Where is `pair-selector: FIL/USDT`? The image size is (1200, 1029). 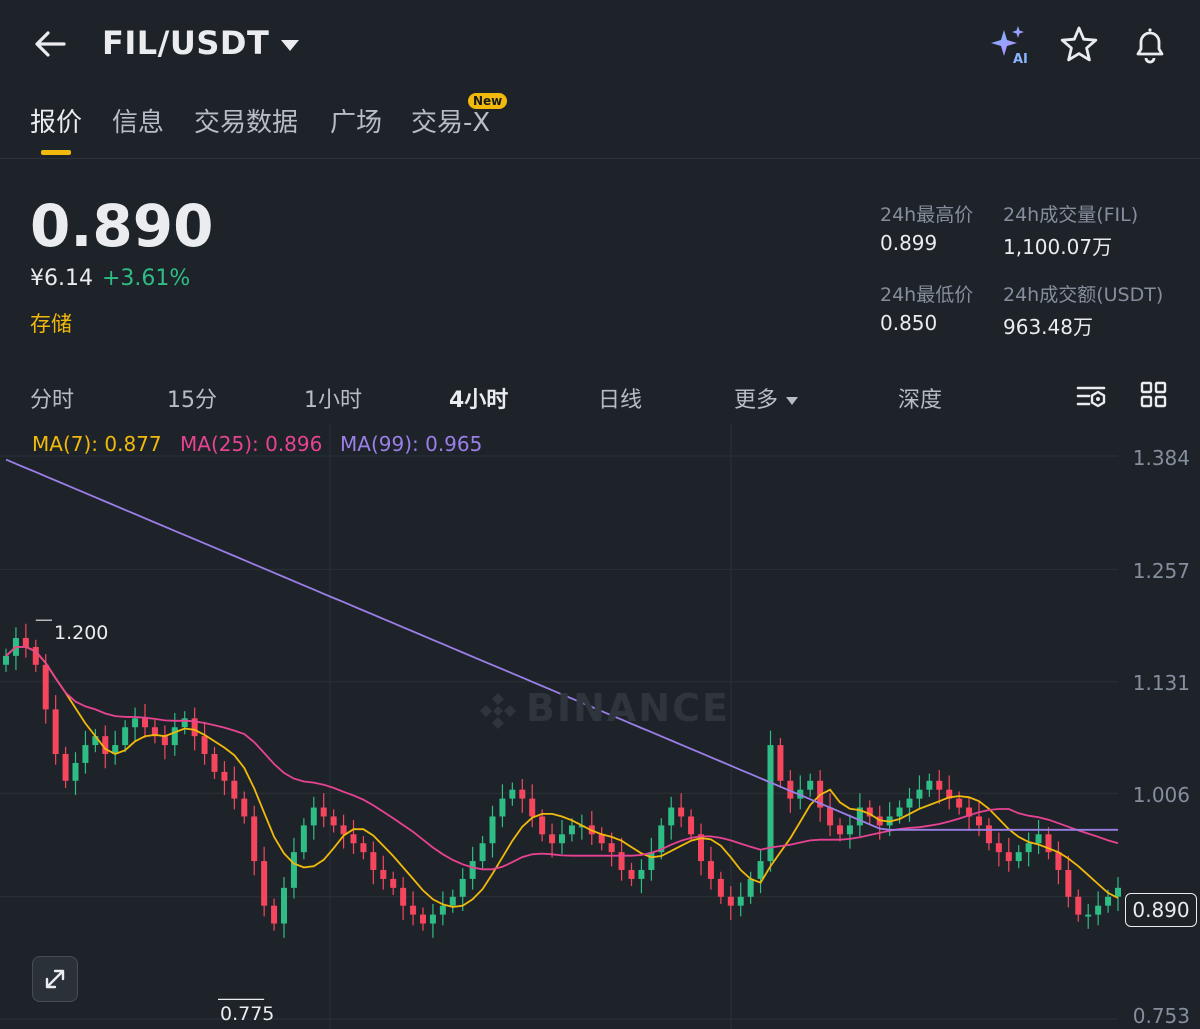
pair-selector: FIL/USDT is located at coordinates (201, 43).